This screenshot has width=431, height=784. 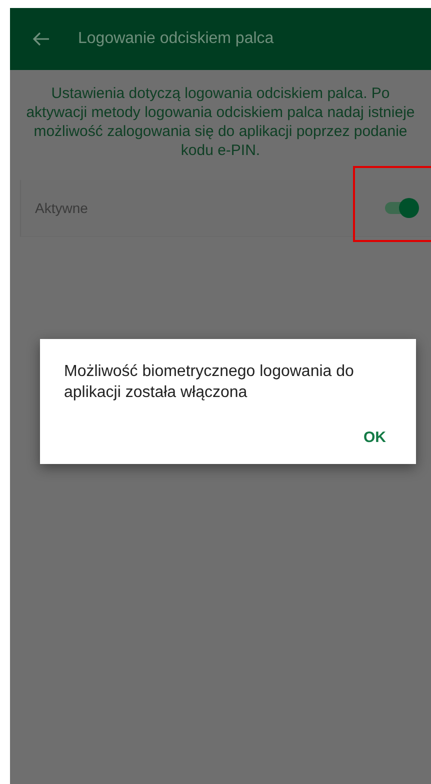 What do you see at coordinates (209, 382) in the screenshot?
I see `dialog-message: Możliwość biometrycznego logowania do aplikacji została włączona` at bounding box center [209, 382].